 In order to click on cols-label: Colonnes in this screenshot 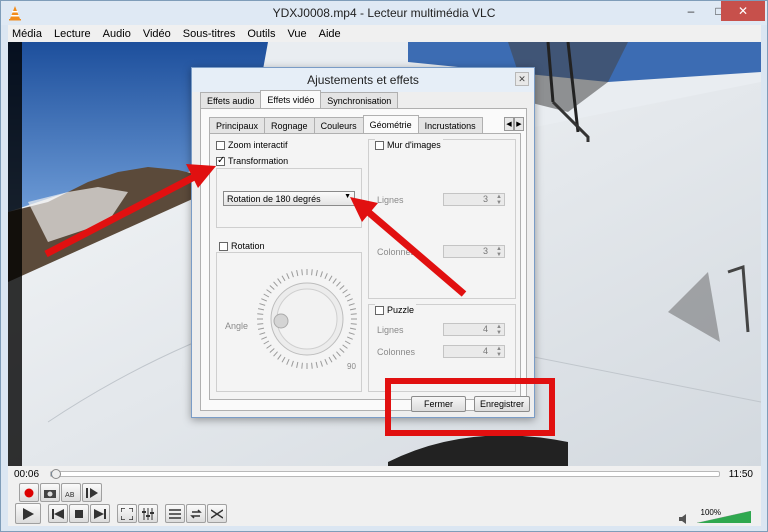, I will do `click(396, 252)`.